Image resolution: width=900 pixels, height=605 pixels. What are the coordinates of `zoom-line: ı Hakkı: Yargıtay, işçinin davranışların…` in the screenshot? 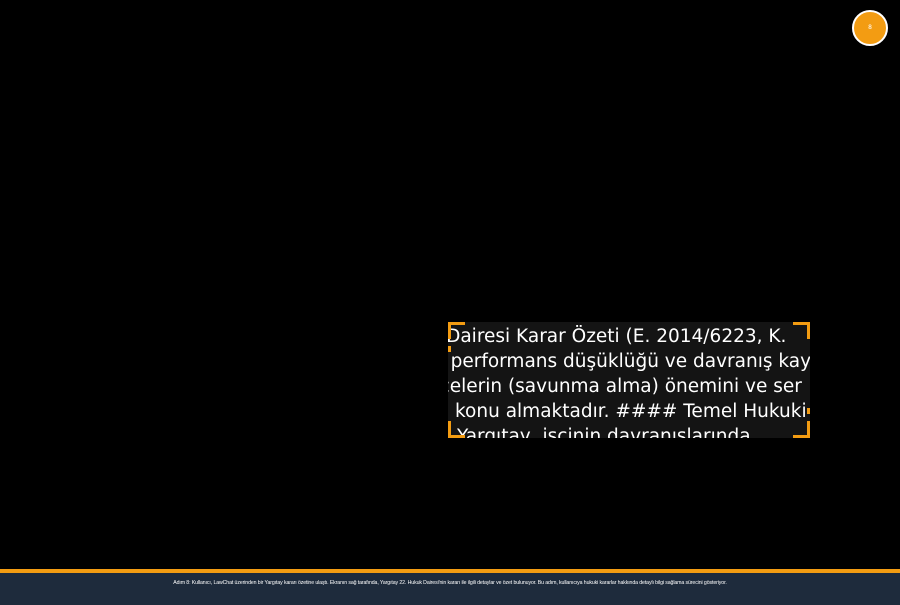 It's located at (599, 432).